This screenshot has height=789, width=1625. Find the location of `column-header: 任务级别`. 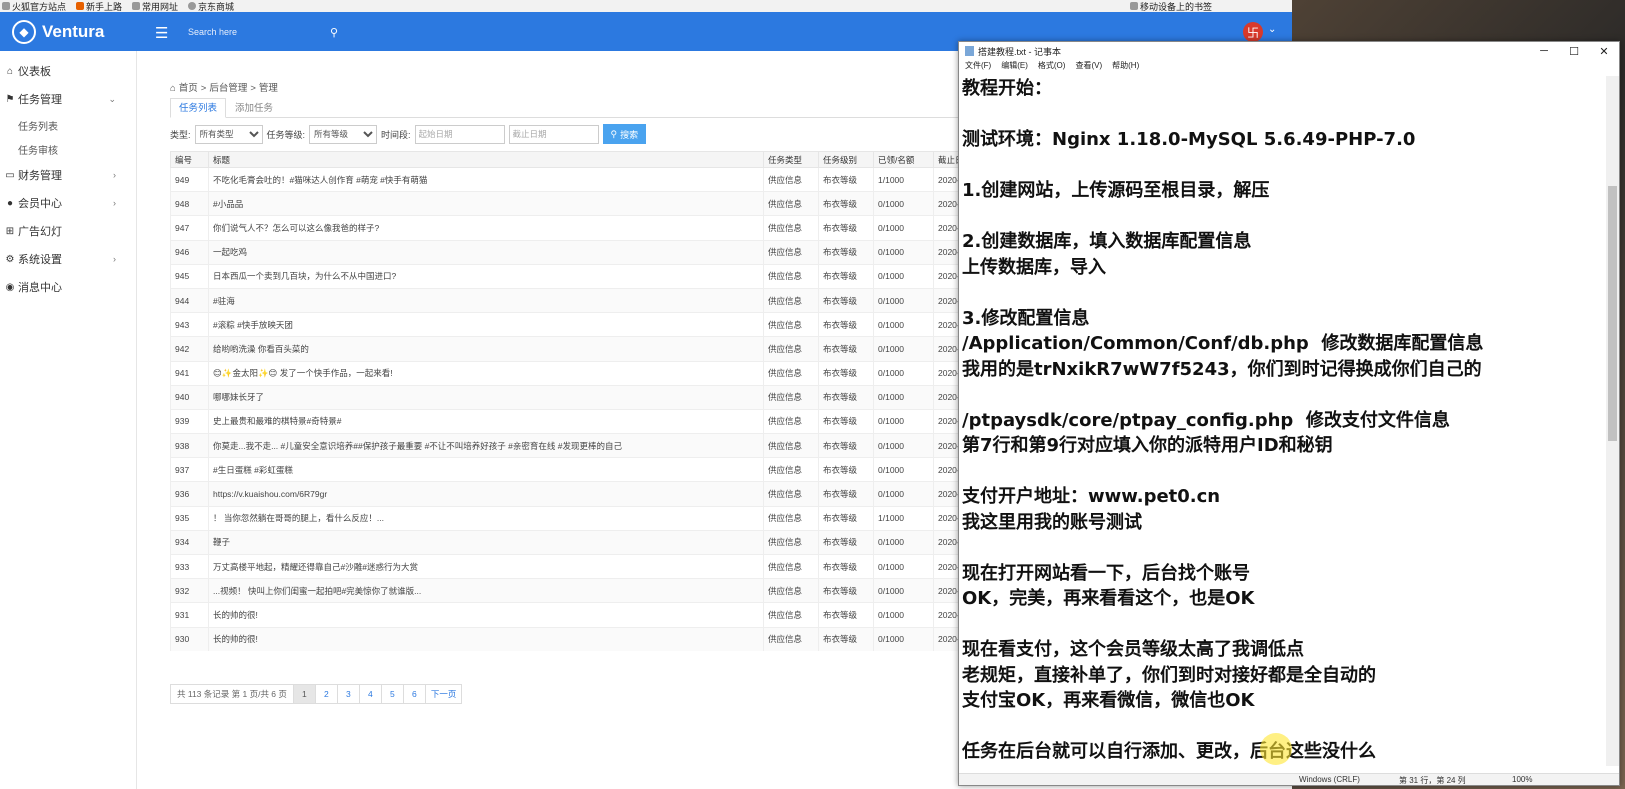

column-header: 任务级别 is located at coordinates (846, 159).